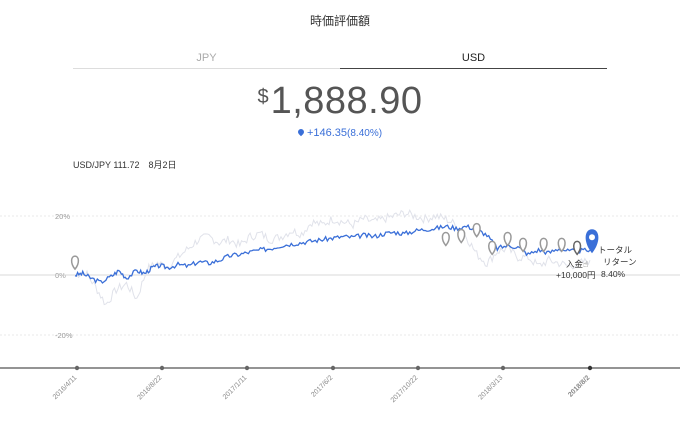  What do you see at coordinates (149, 387) in the screenshot?
I see `x-tick-label: 2016/8/22` at bounding box center [149, 387].